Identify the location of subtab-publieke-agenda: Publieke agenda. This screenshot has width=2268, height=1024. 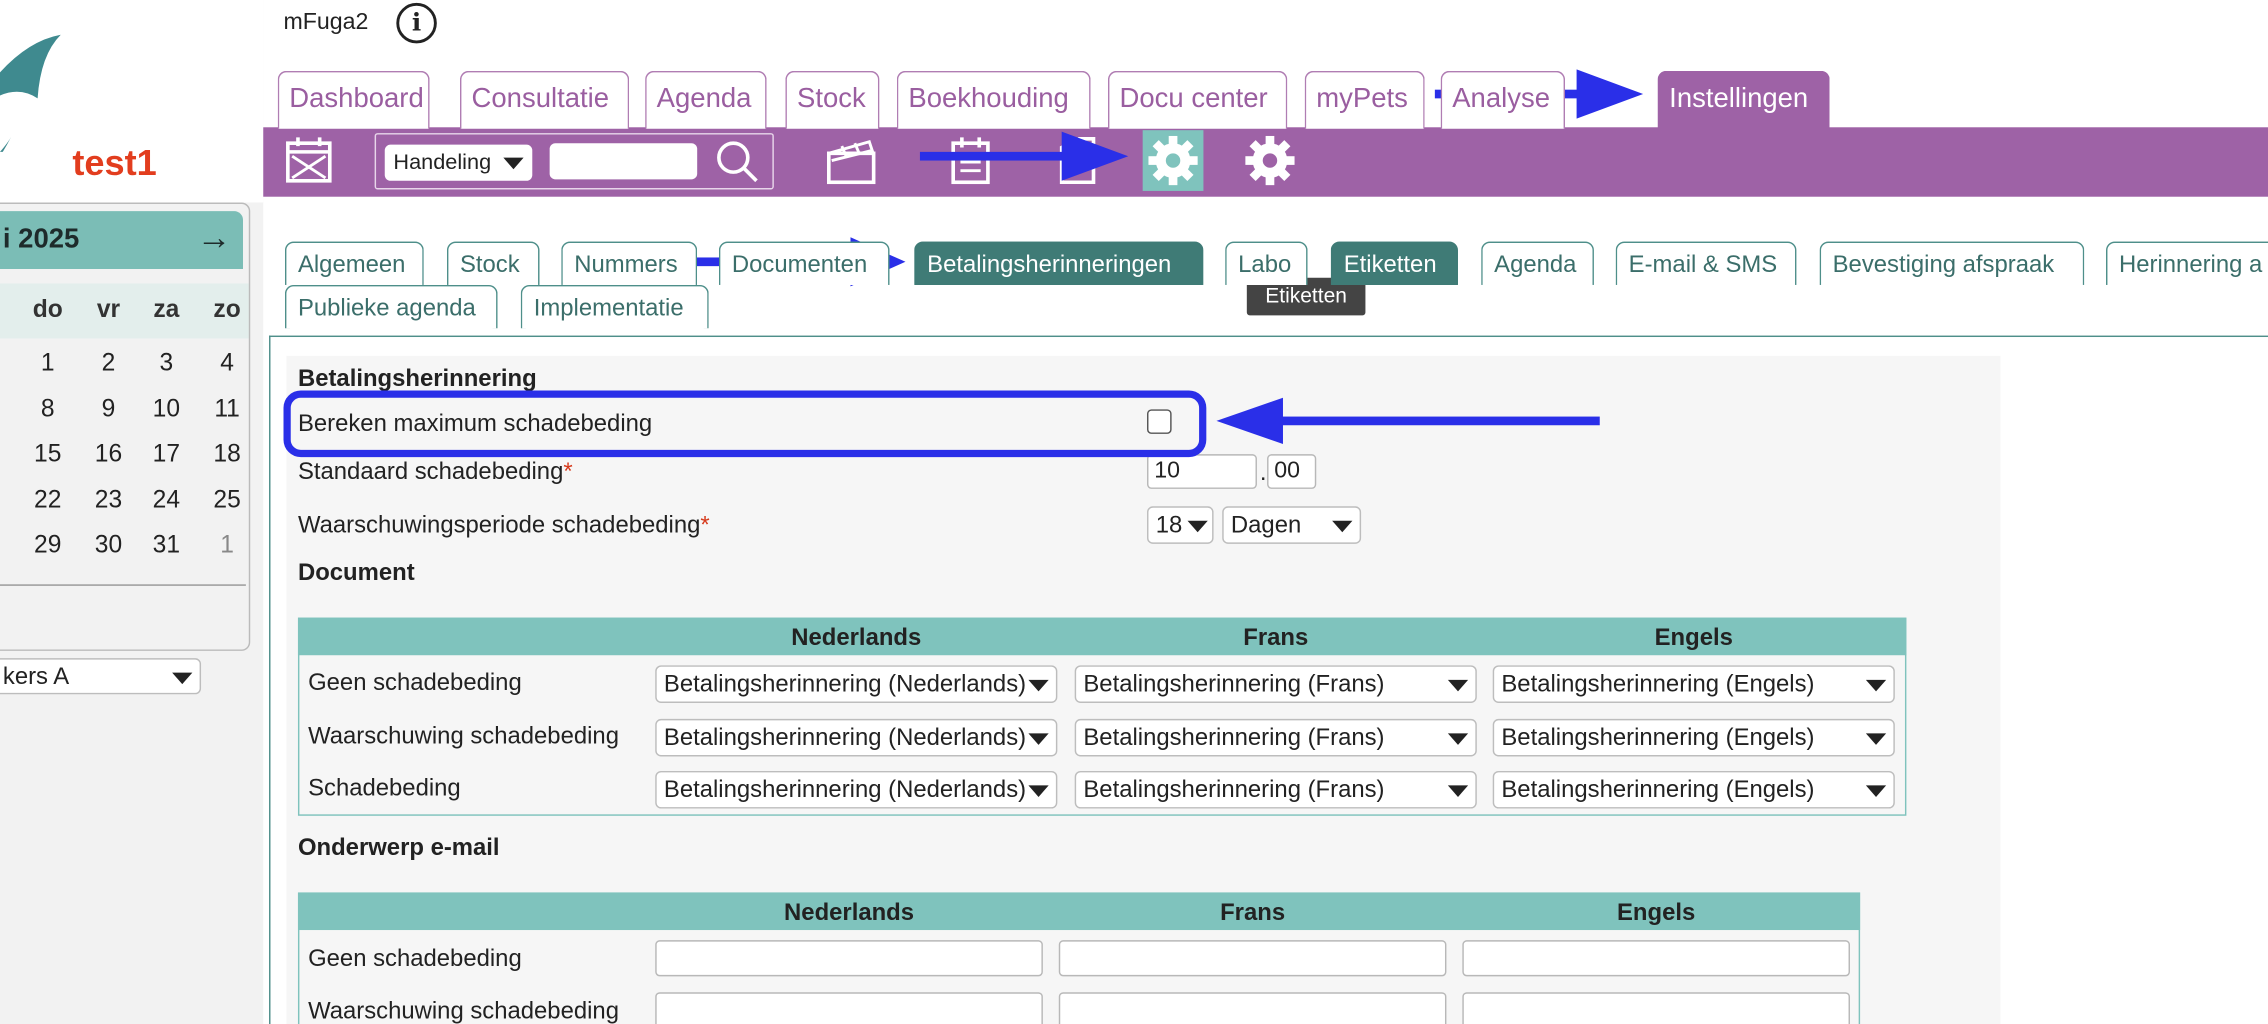
(391, 306).